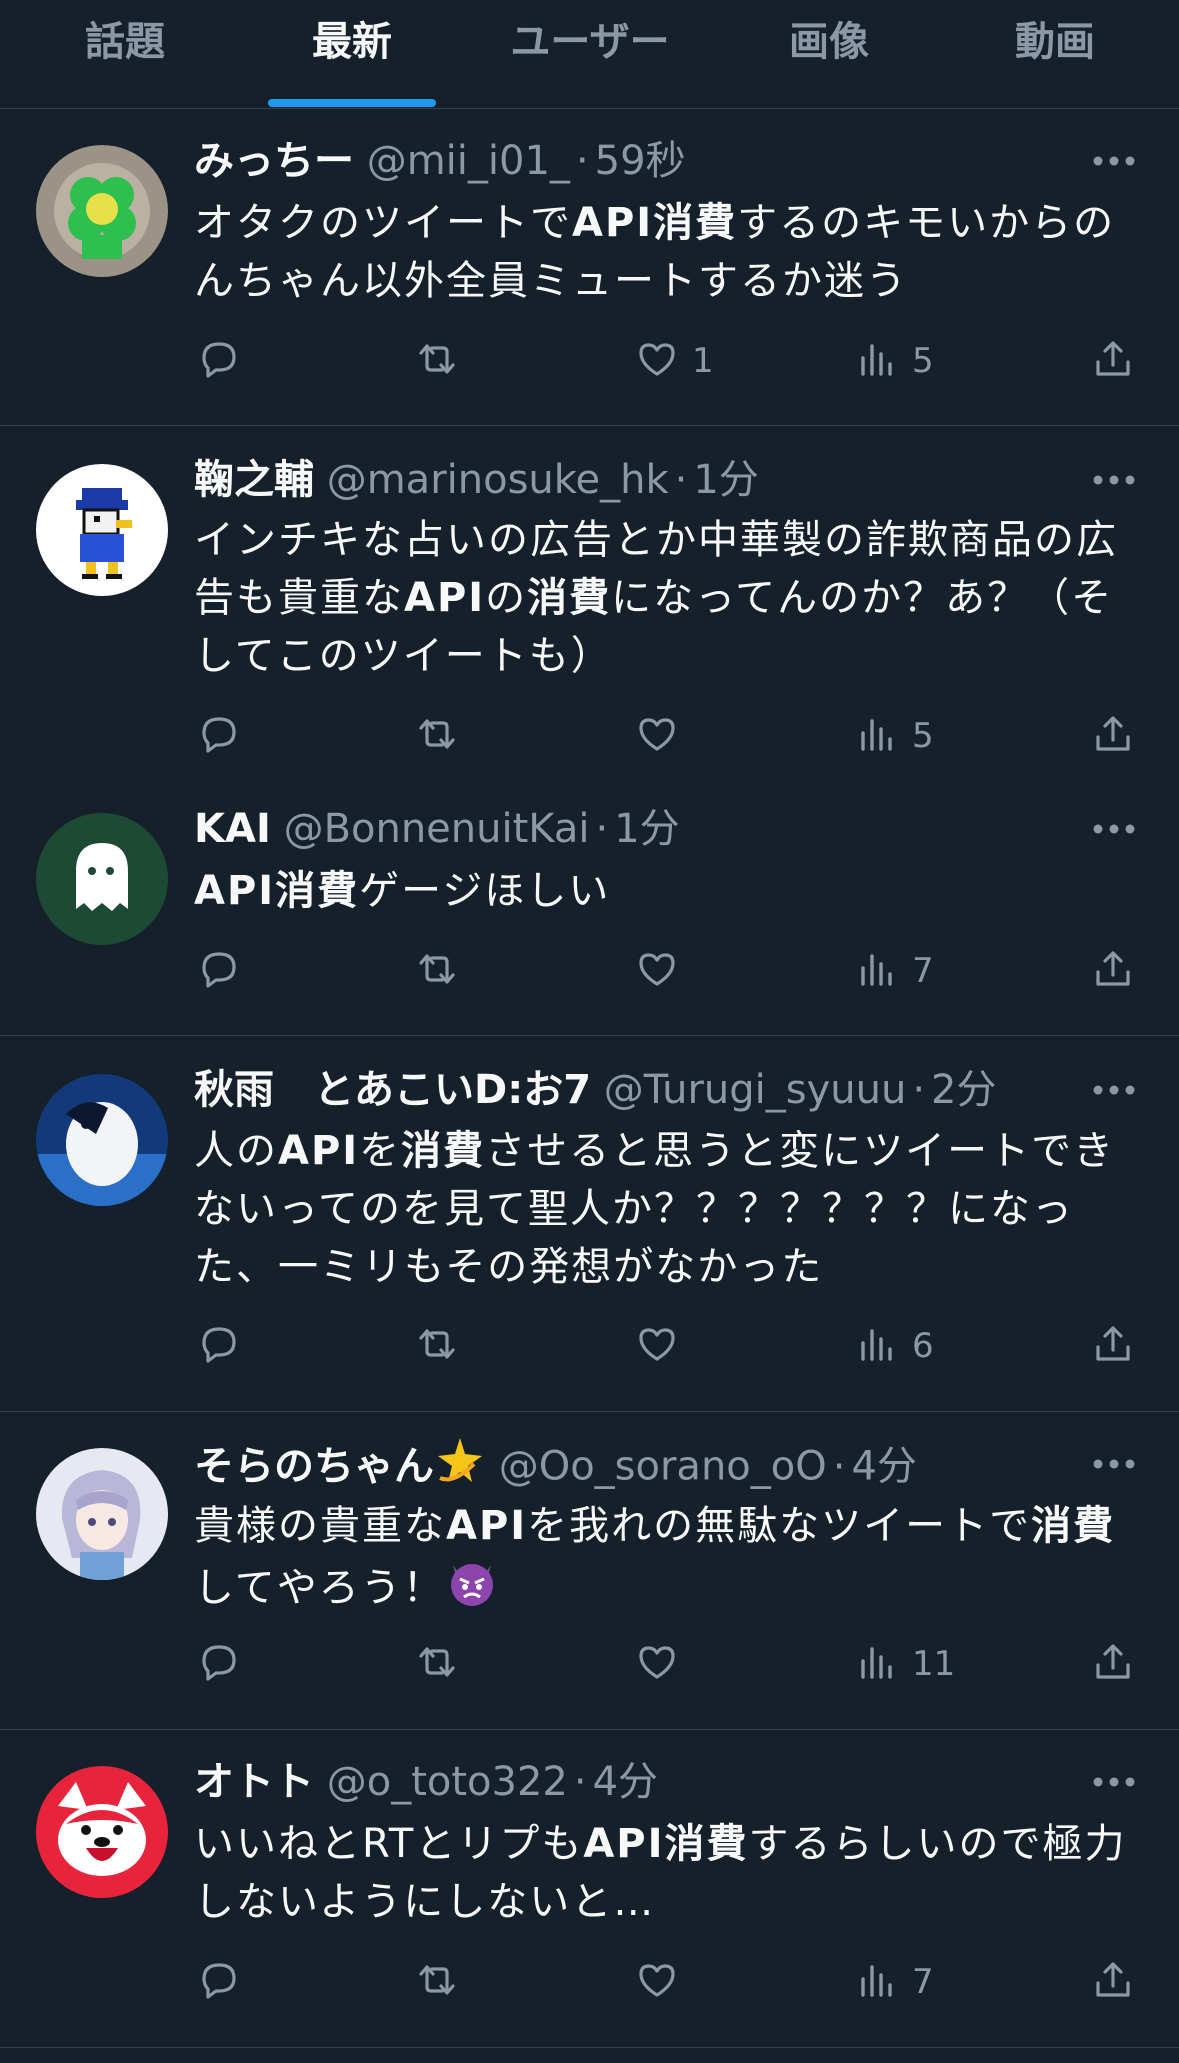 The image size is (1179, 2063). Describe the element at coordinates (589, 1346) in the screenshot. I see `tweet-actions: 6` at that location.